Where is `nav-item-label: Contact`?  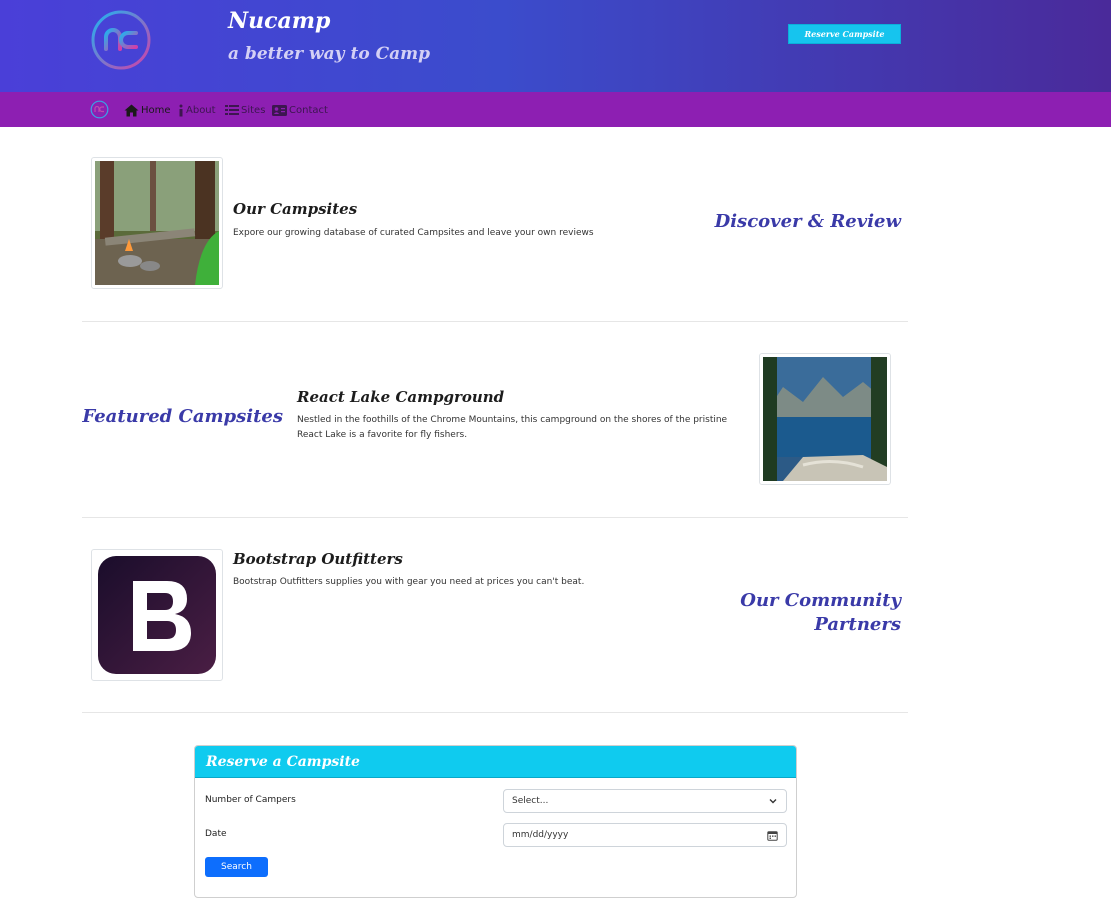
nav-item-label: Contact is located at coordinates (308, 110).